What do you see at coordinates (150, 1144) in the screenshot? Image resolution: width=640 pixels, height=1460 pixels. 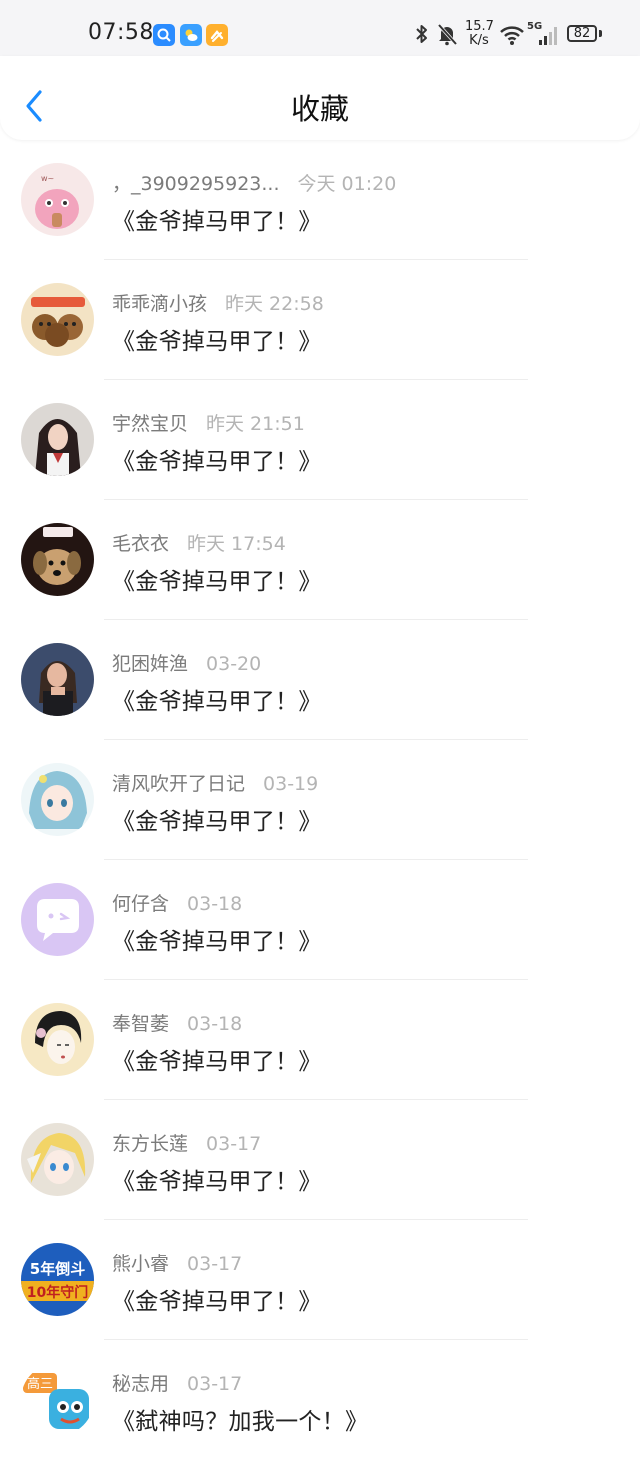 I see `sender-name: 东方长莲` at bounding box center [150, 1144].